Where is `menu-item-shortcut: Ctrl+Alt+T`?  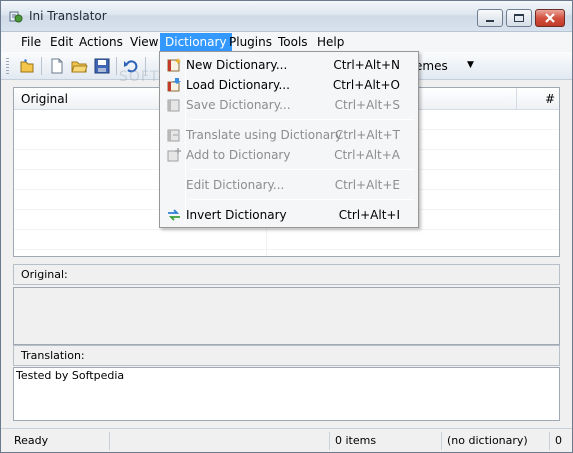
menu-item-shortcut: Ctrl+Alt+T is located at coordinates (367, 135).